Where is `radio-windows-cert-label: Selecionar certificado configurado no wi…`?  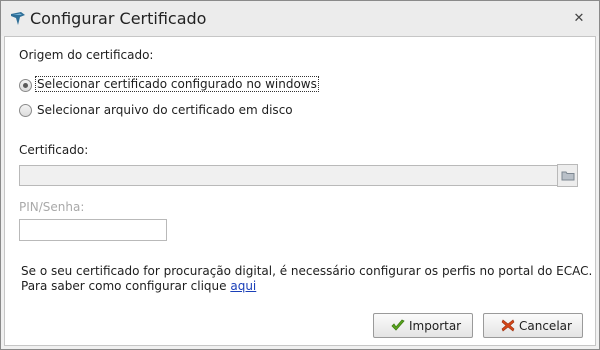 radio-windows-cert-label: Selecionar certificado configurado no wi… is located at coordinates (177, 84).